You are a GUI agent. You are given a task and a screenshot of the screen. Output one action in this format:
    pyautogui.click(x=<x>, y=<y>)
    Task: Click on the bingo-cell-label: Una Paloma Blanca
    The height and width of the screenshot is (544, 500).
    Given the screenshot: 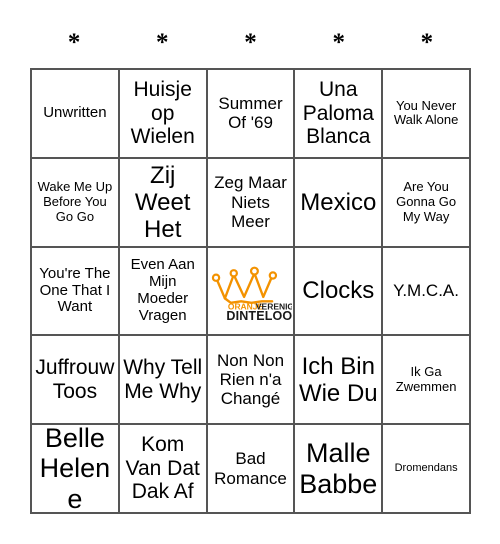 What is the action you would take?
    pyautogui.click(x=338, y=113)
    